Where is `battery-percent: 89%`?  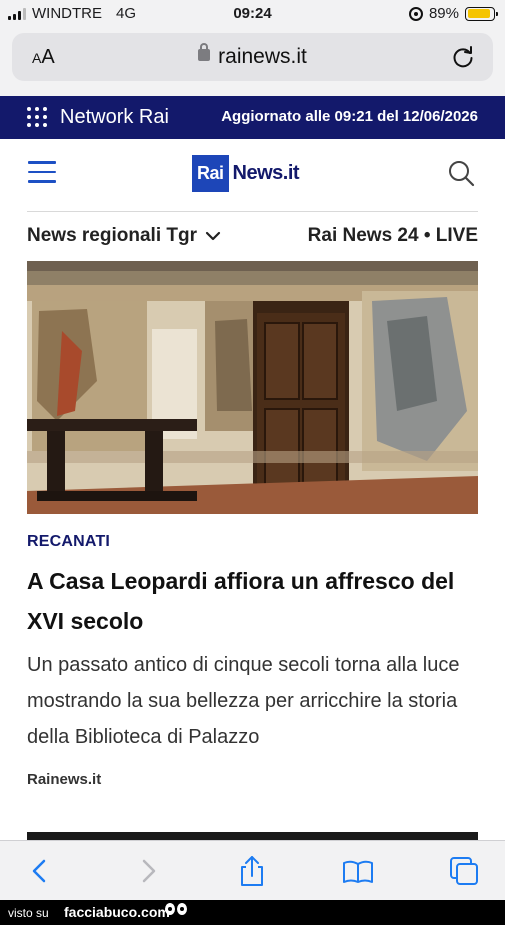
battery-percent: 89% is located at coordinates (443, 13).